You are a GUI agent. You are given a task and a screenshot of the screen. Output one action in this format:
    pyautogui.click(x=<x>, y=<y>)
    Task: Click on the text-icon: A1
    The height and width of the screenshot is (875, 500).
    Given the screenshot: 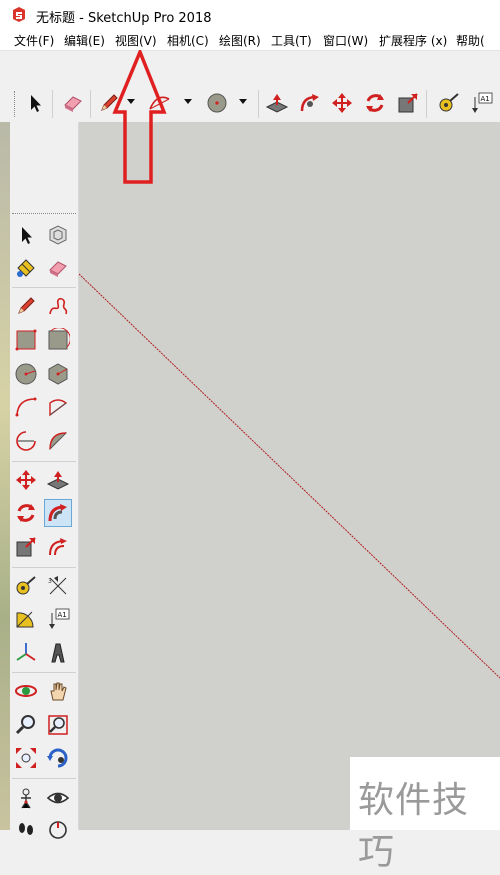 What is the action you would take?
    pyautogui.click(x=482, y=102)
    